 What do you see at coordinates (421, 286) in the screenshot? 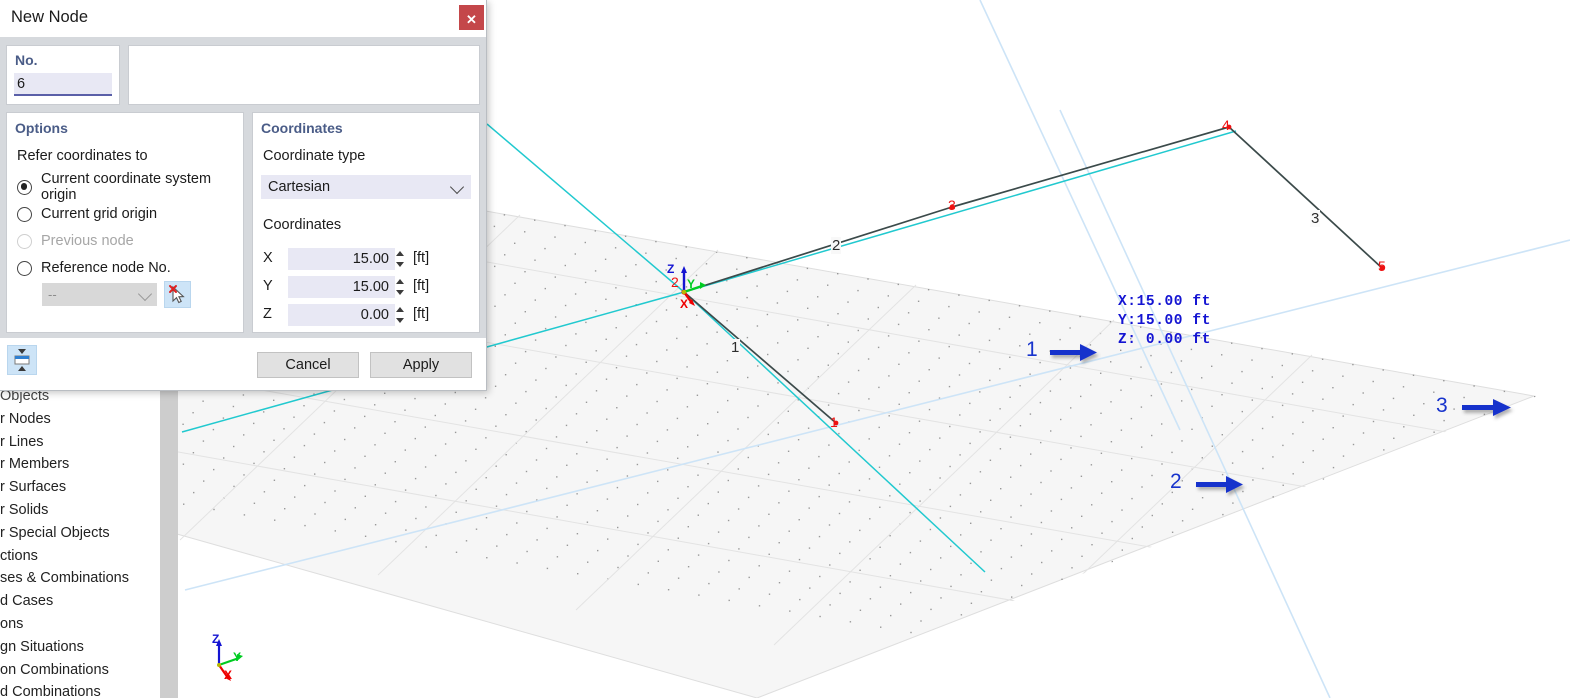
I see `coordinate-y-unit: [ft]` at bounding box center [421, 286].